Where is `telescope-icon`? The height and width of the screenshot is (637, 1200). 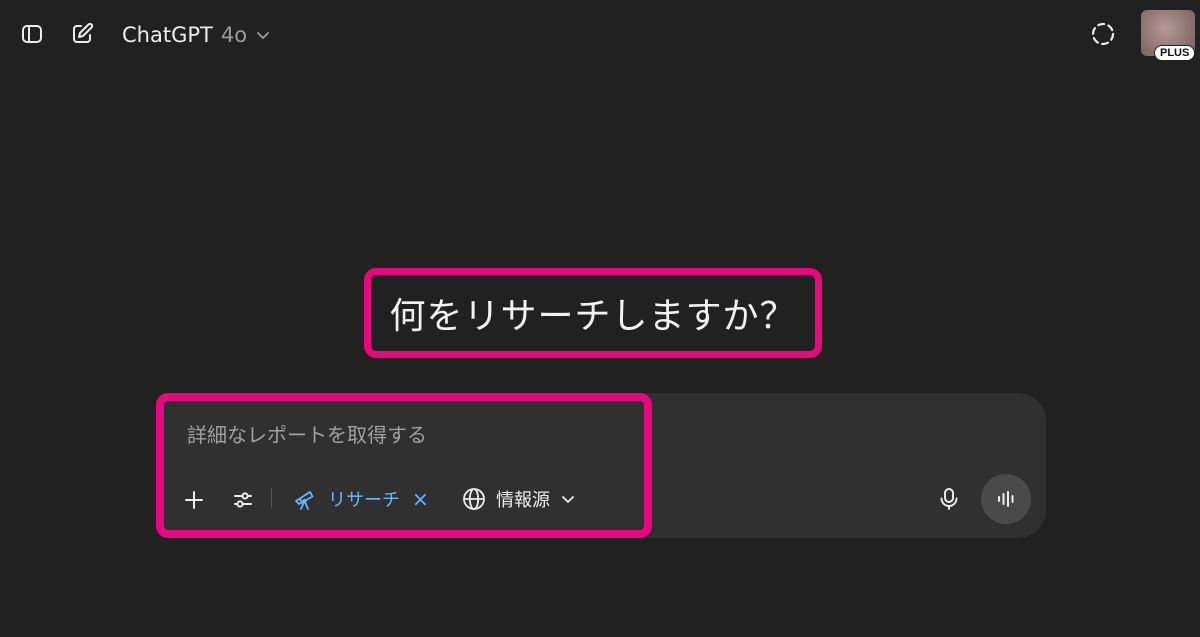 telescope-icon is located at coordinates (304, 500).